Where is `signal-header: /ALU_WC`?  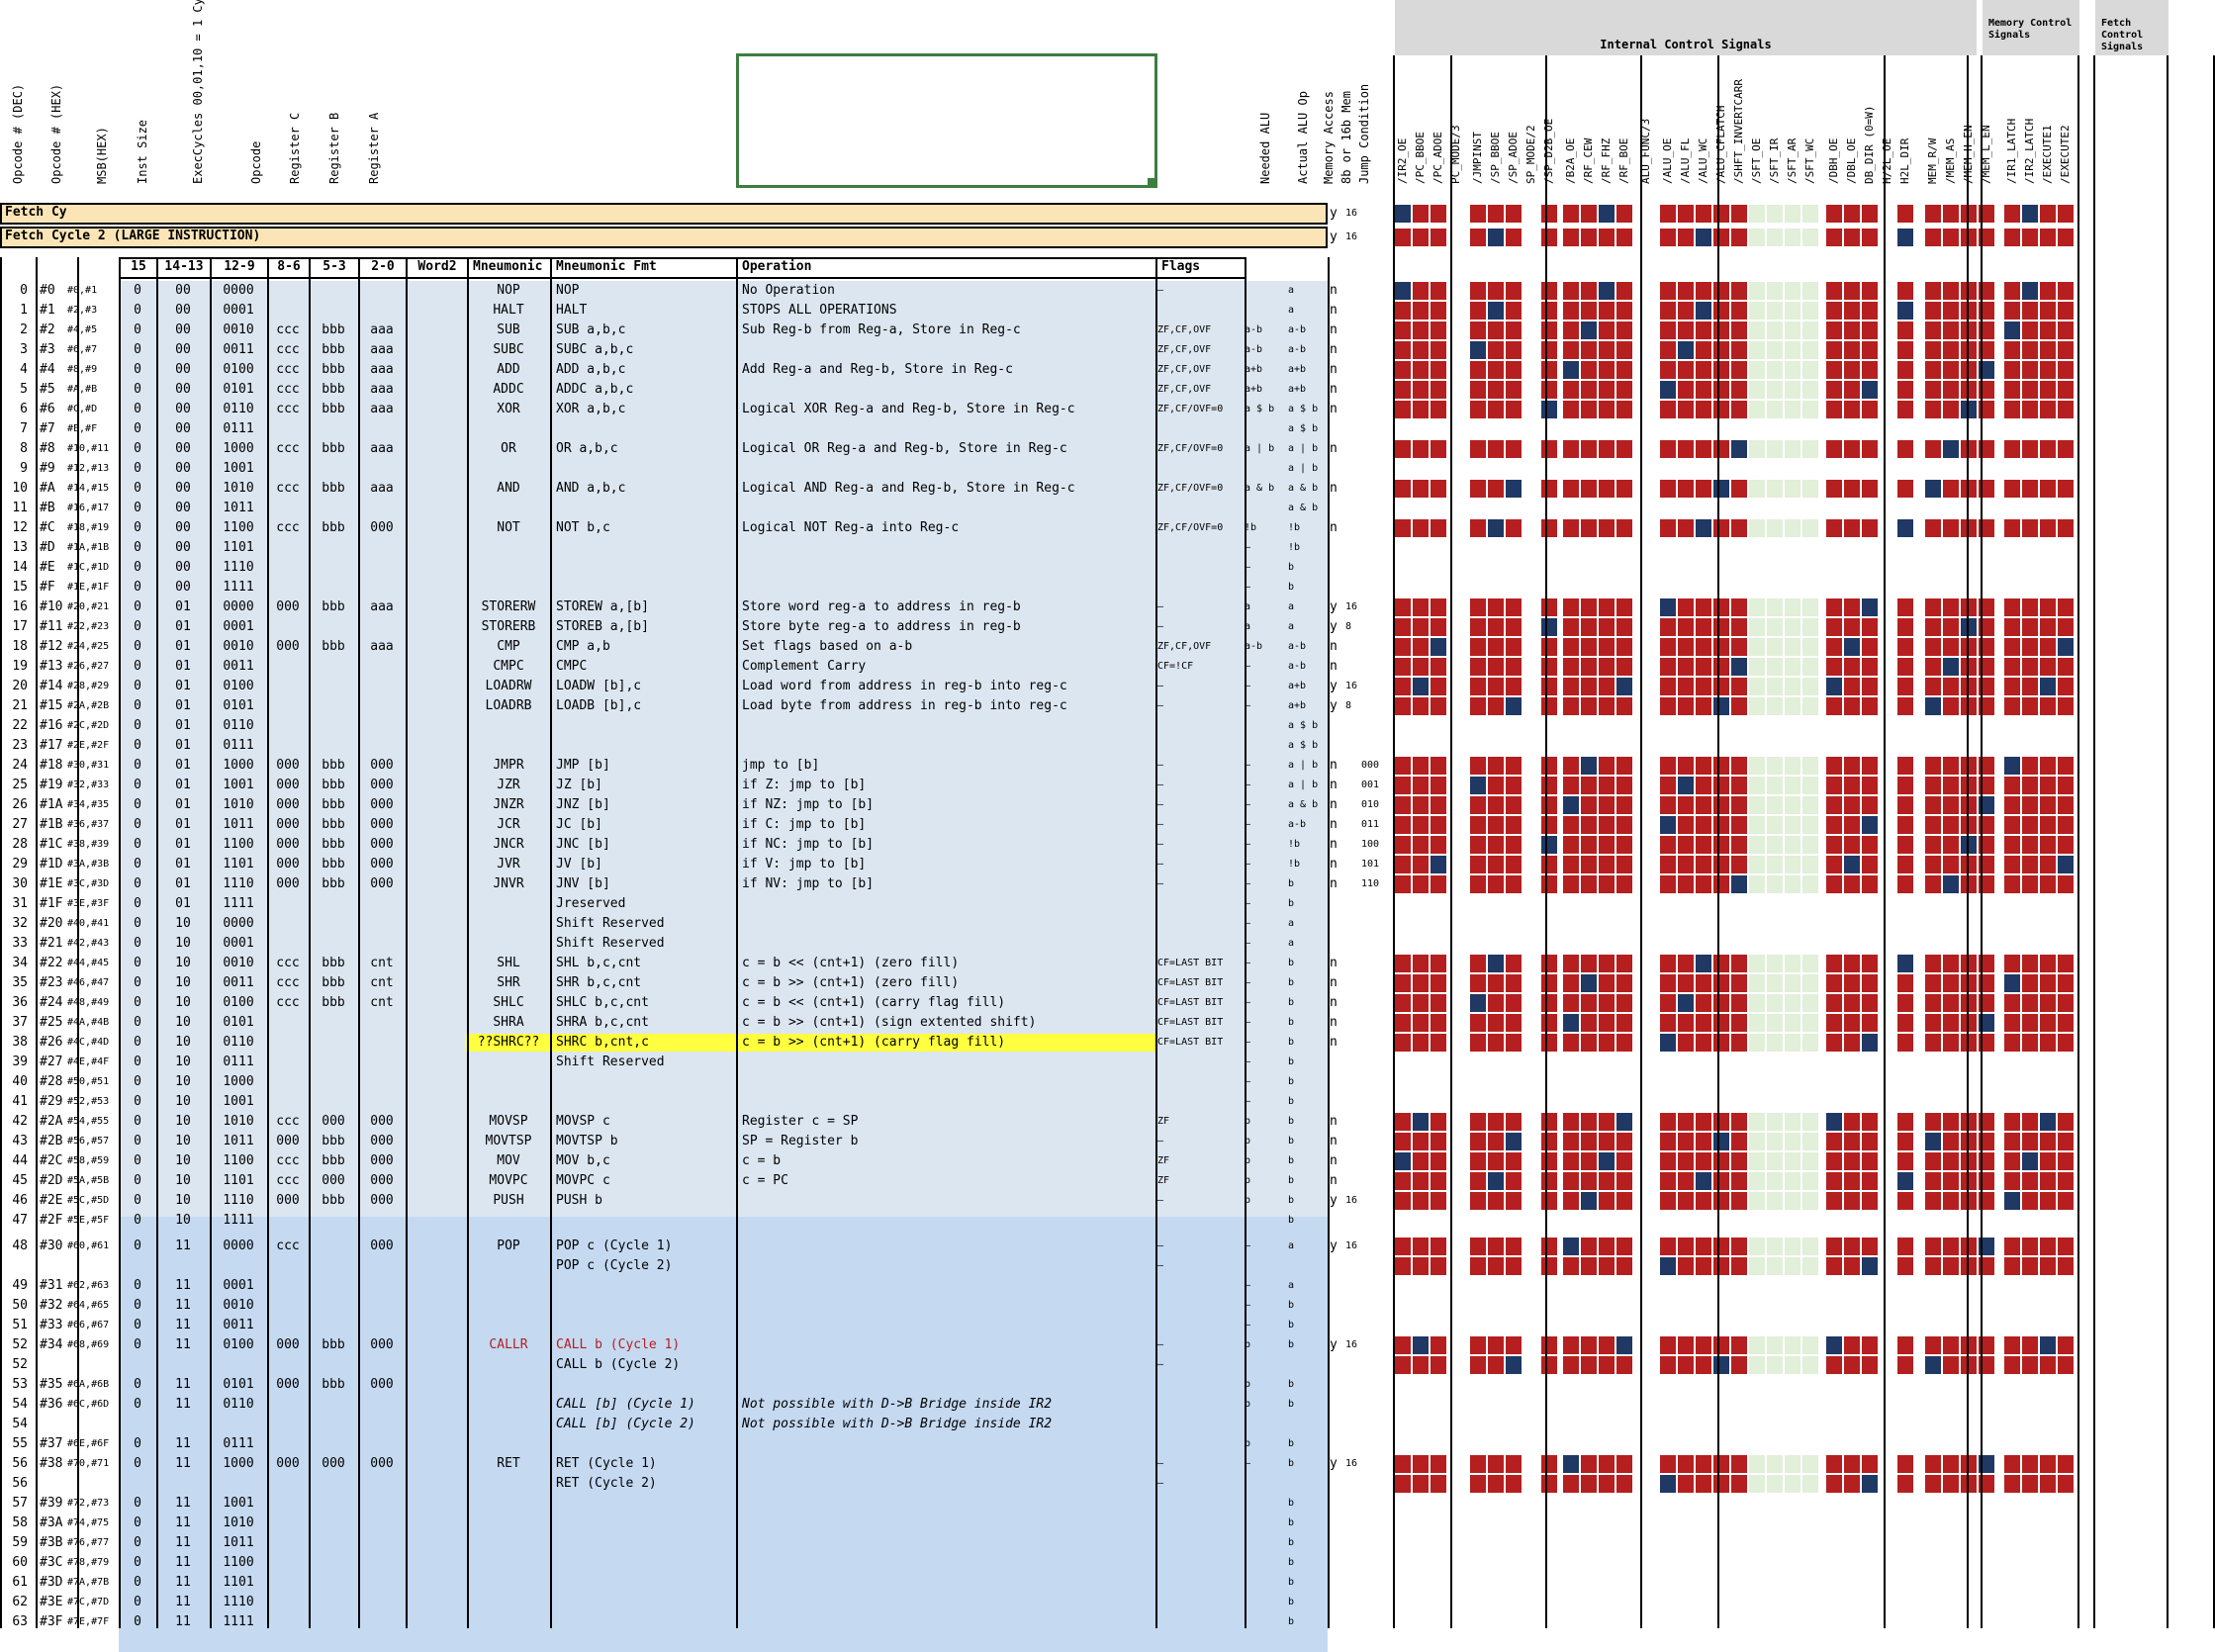
signal-header: /ALU_WC is located at coordinates (1703, 121).